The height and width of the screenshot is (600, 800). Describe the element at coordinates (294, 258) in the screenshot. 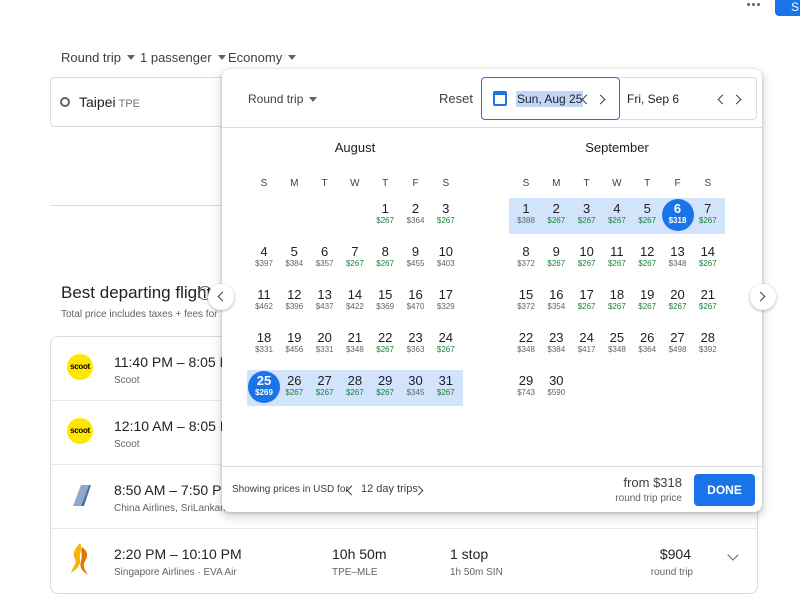

I see `calendar-day: 5 $384` at that location.